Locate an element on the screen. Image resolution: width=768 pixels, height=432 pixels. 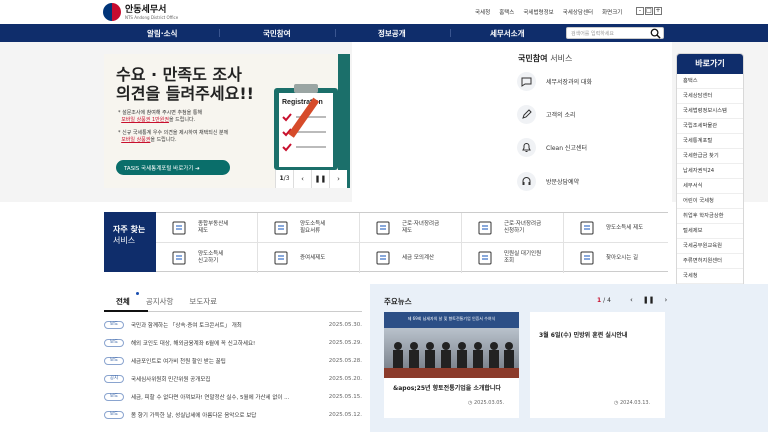
notice-date: 2025.05.28. is located at coordinates (345, 361).